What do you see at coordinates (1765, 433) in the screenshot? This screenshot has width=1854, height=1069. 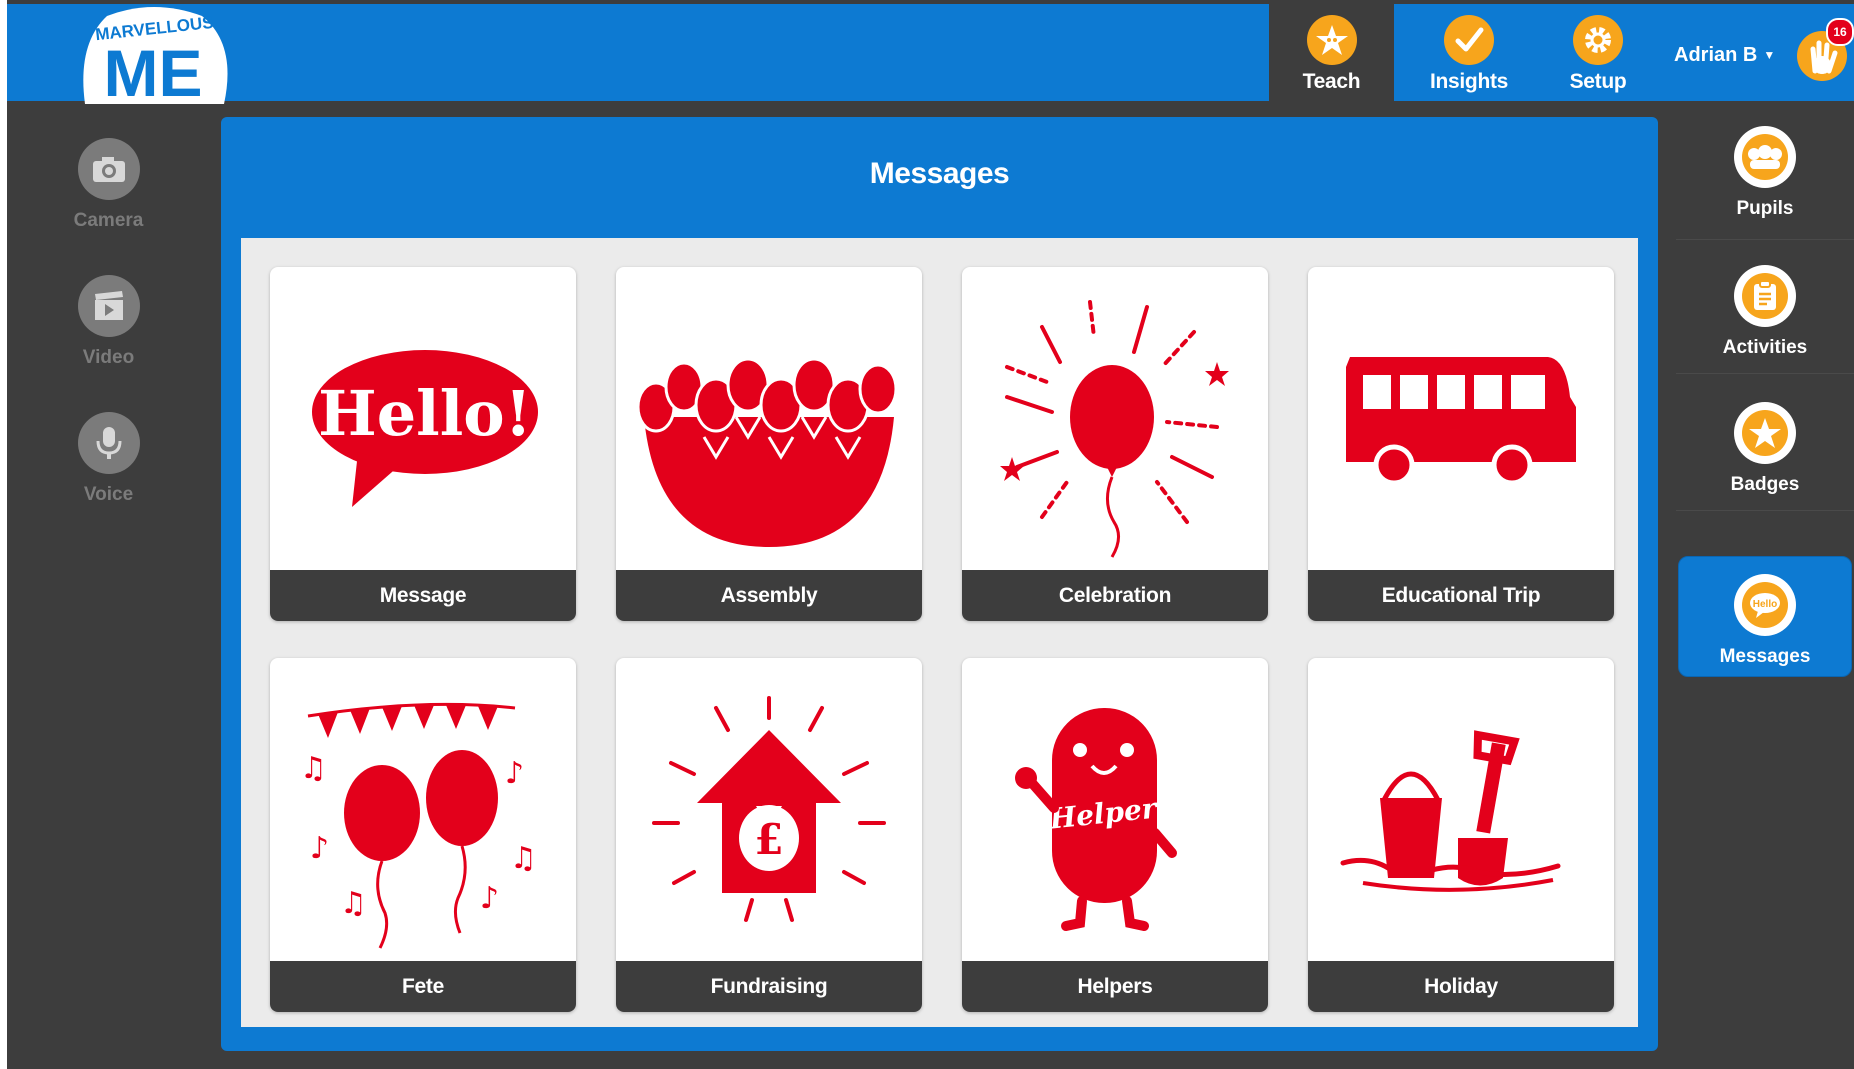 I see `badge-icon` at bounding box center [1765, 433].